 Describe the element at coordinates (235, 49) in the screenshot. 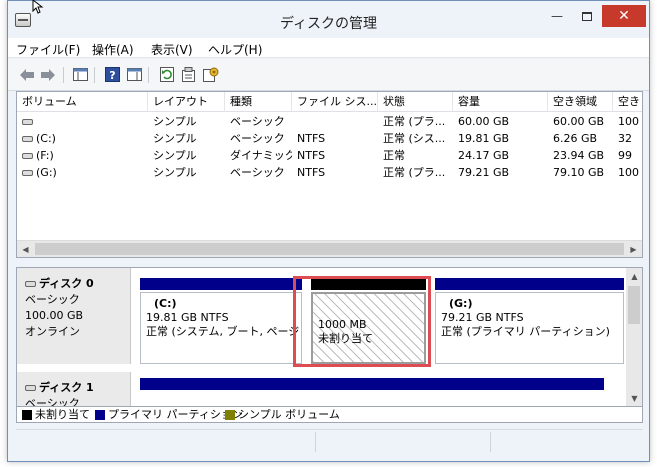

I see `menu-help: ヘルプ(H)` at that location.